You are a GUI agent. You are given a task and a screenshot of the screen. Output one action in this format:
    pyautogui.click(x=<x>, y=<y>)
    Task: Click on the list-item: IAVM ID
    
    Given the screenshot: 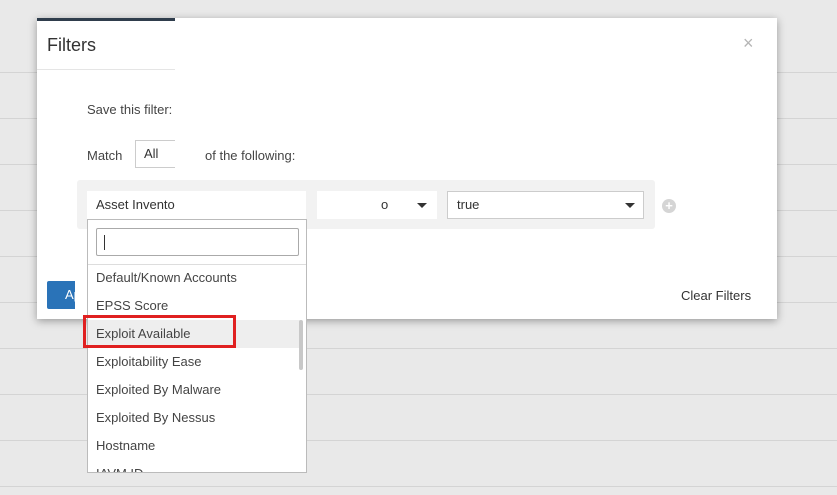 What is the action you would take?
    pyautogui.click(x=194, y=466)
    